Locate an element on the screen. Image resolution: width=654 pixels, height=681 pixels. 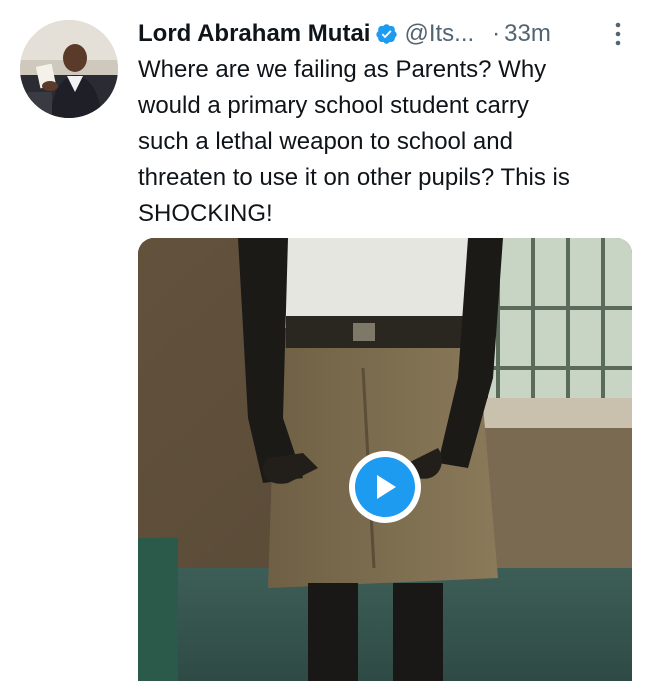
tweet-header: Lord Abraham Mutai @Its... · 33m is located at coordinates (388, 34).